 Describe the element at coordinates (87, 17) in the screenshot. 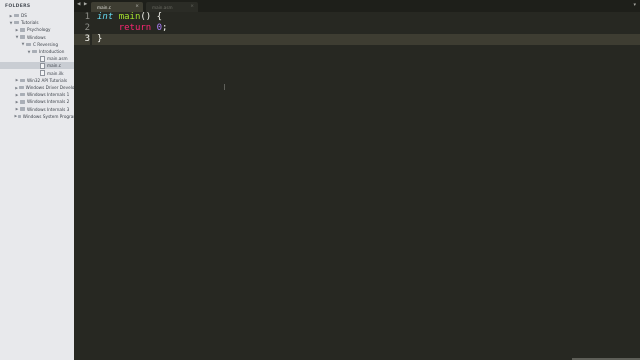

I see `line-number: 1` at that location.